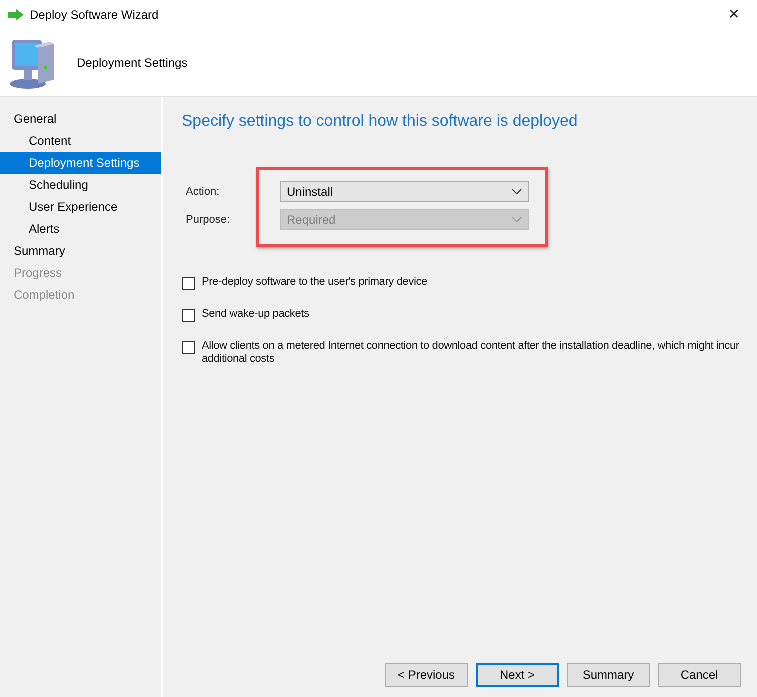  What do you see at coordinates (256, 314) in the screenshot?
I see `checkbox-label: Send wake-up packets` at bounding box center [256, 314].